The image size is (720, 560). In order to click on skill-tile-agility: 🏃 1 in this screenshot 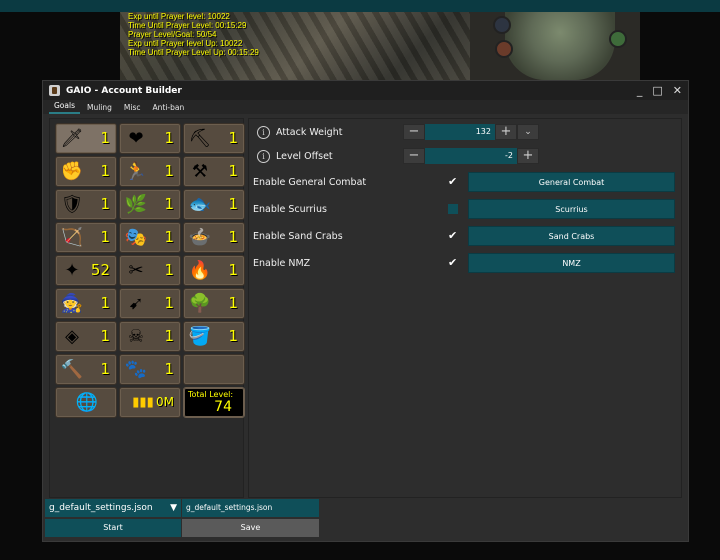, I will do `click(150, 171)`.